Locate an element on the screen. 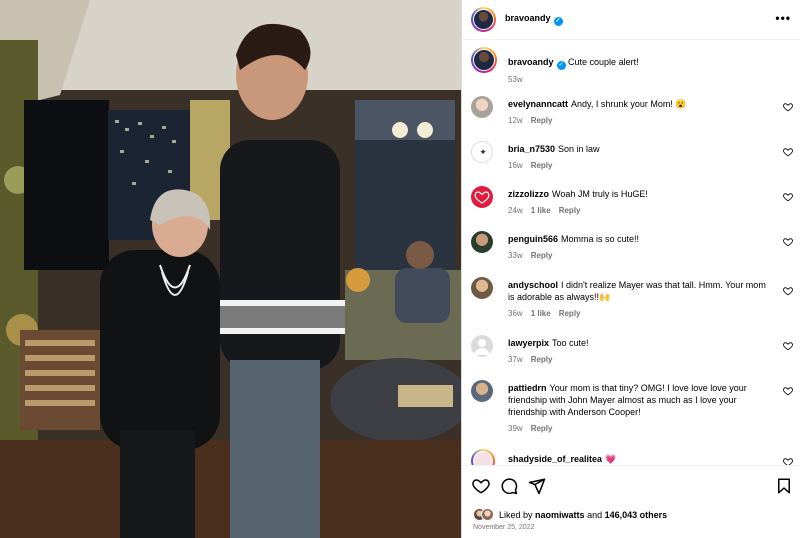  comment-text: 💗 is located at coordinates (611, 459).